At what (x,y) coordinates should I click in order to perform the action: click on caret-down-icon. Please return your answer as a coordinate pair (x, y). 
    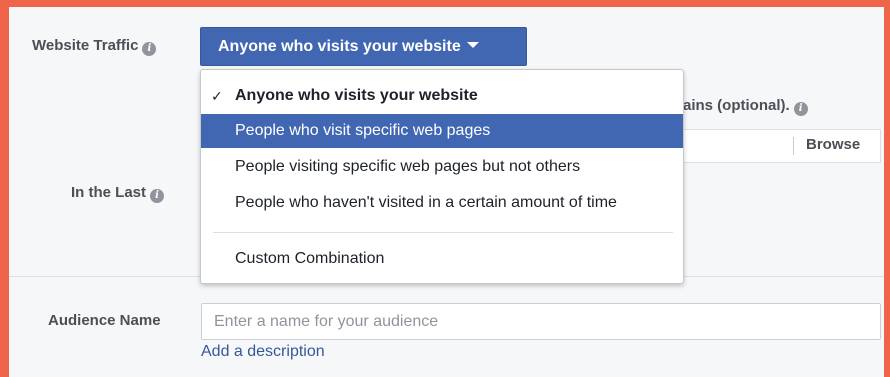
    Looking at the image, I should click on (472, 45).